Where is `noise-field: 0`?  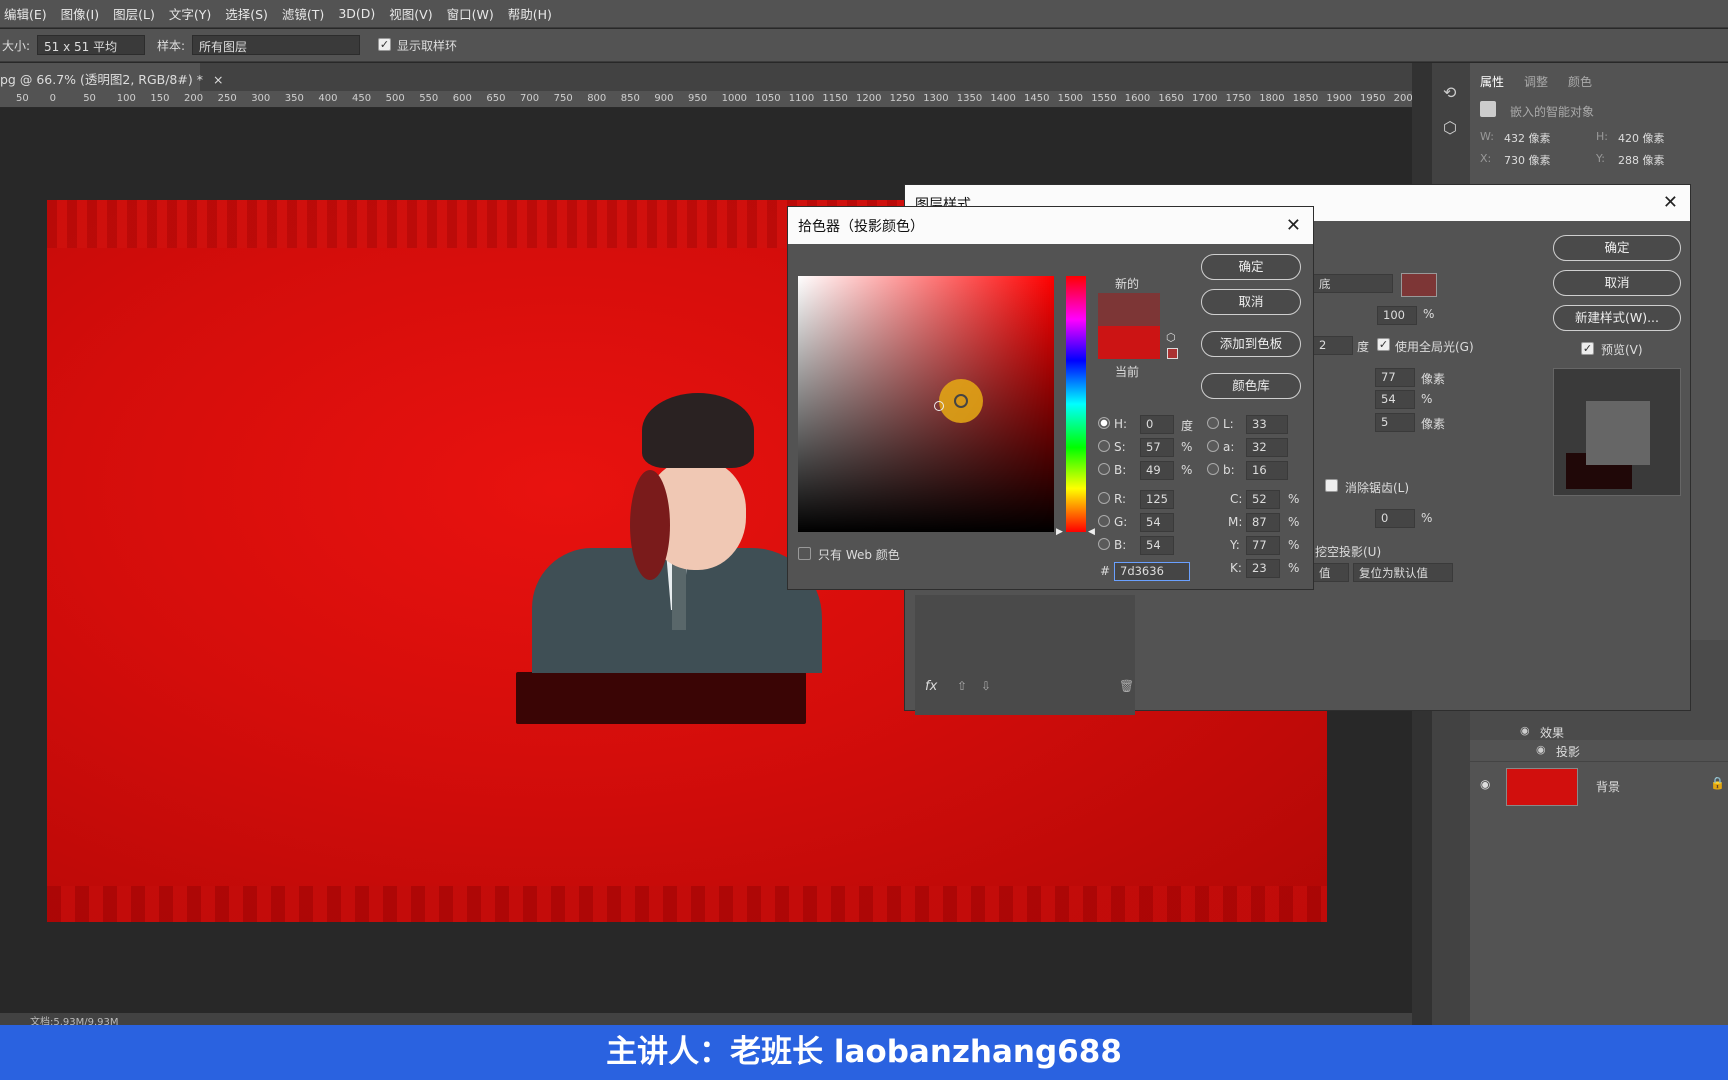 noise-field: 0 is located at coordinates (1395, 518).